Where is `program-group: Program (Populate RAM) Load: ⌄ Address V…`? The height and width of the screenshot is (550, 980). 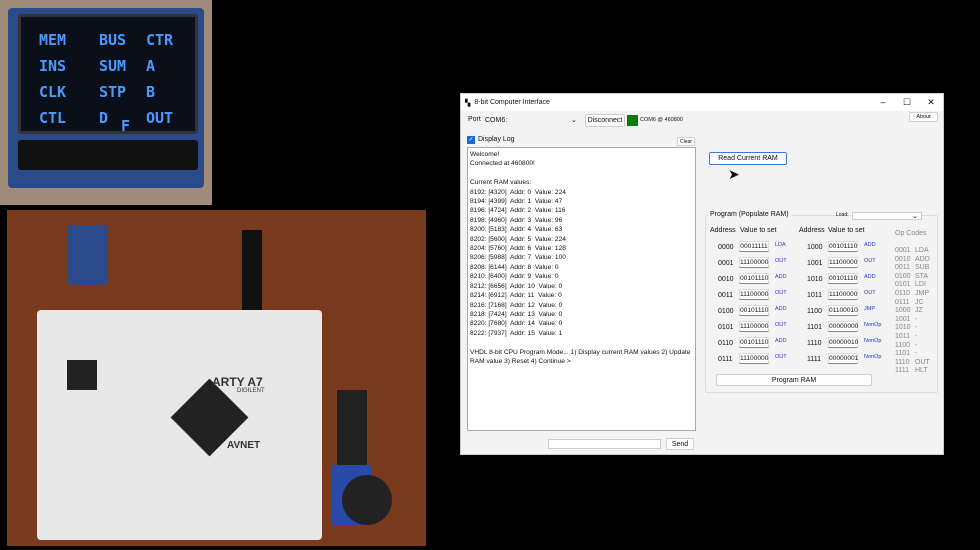 program-group: Program (Populate RAM) Load: ⌄ Address V… is located at coordinates (821, 302).